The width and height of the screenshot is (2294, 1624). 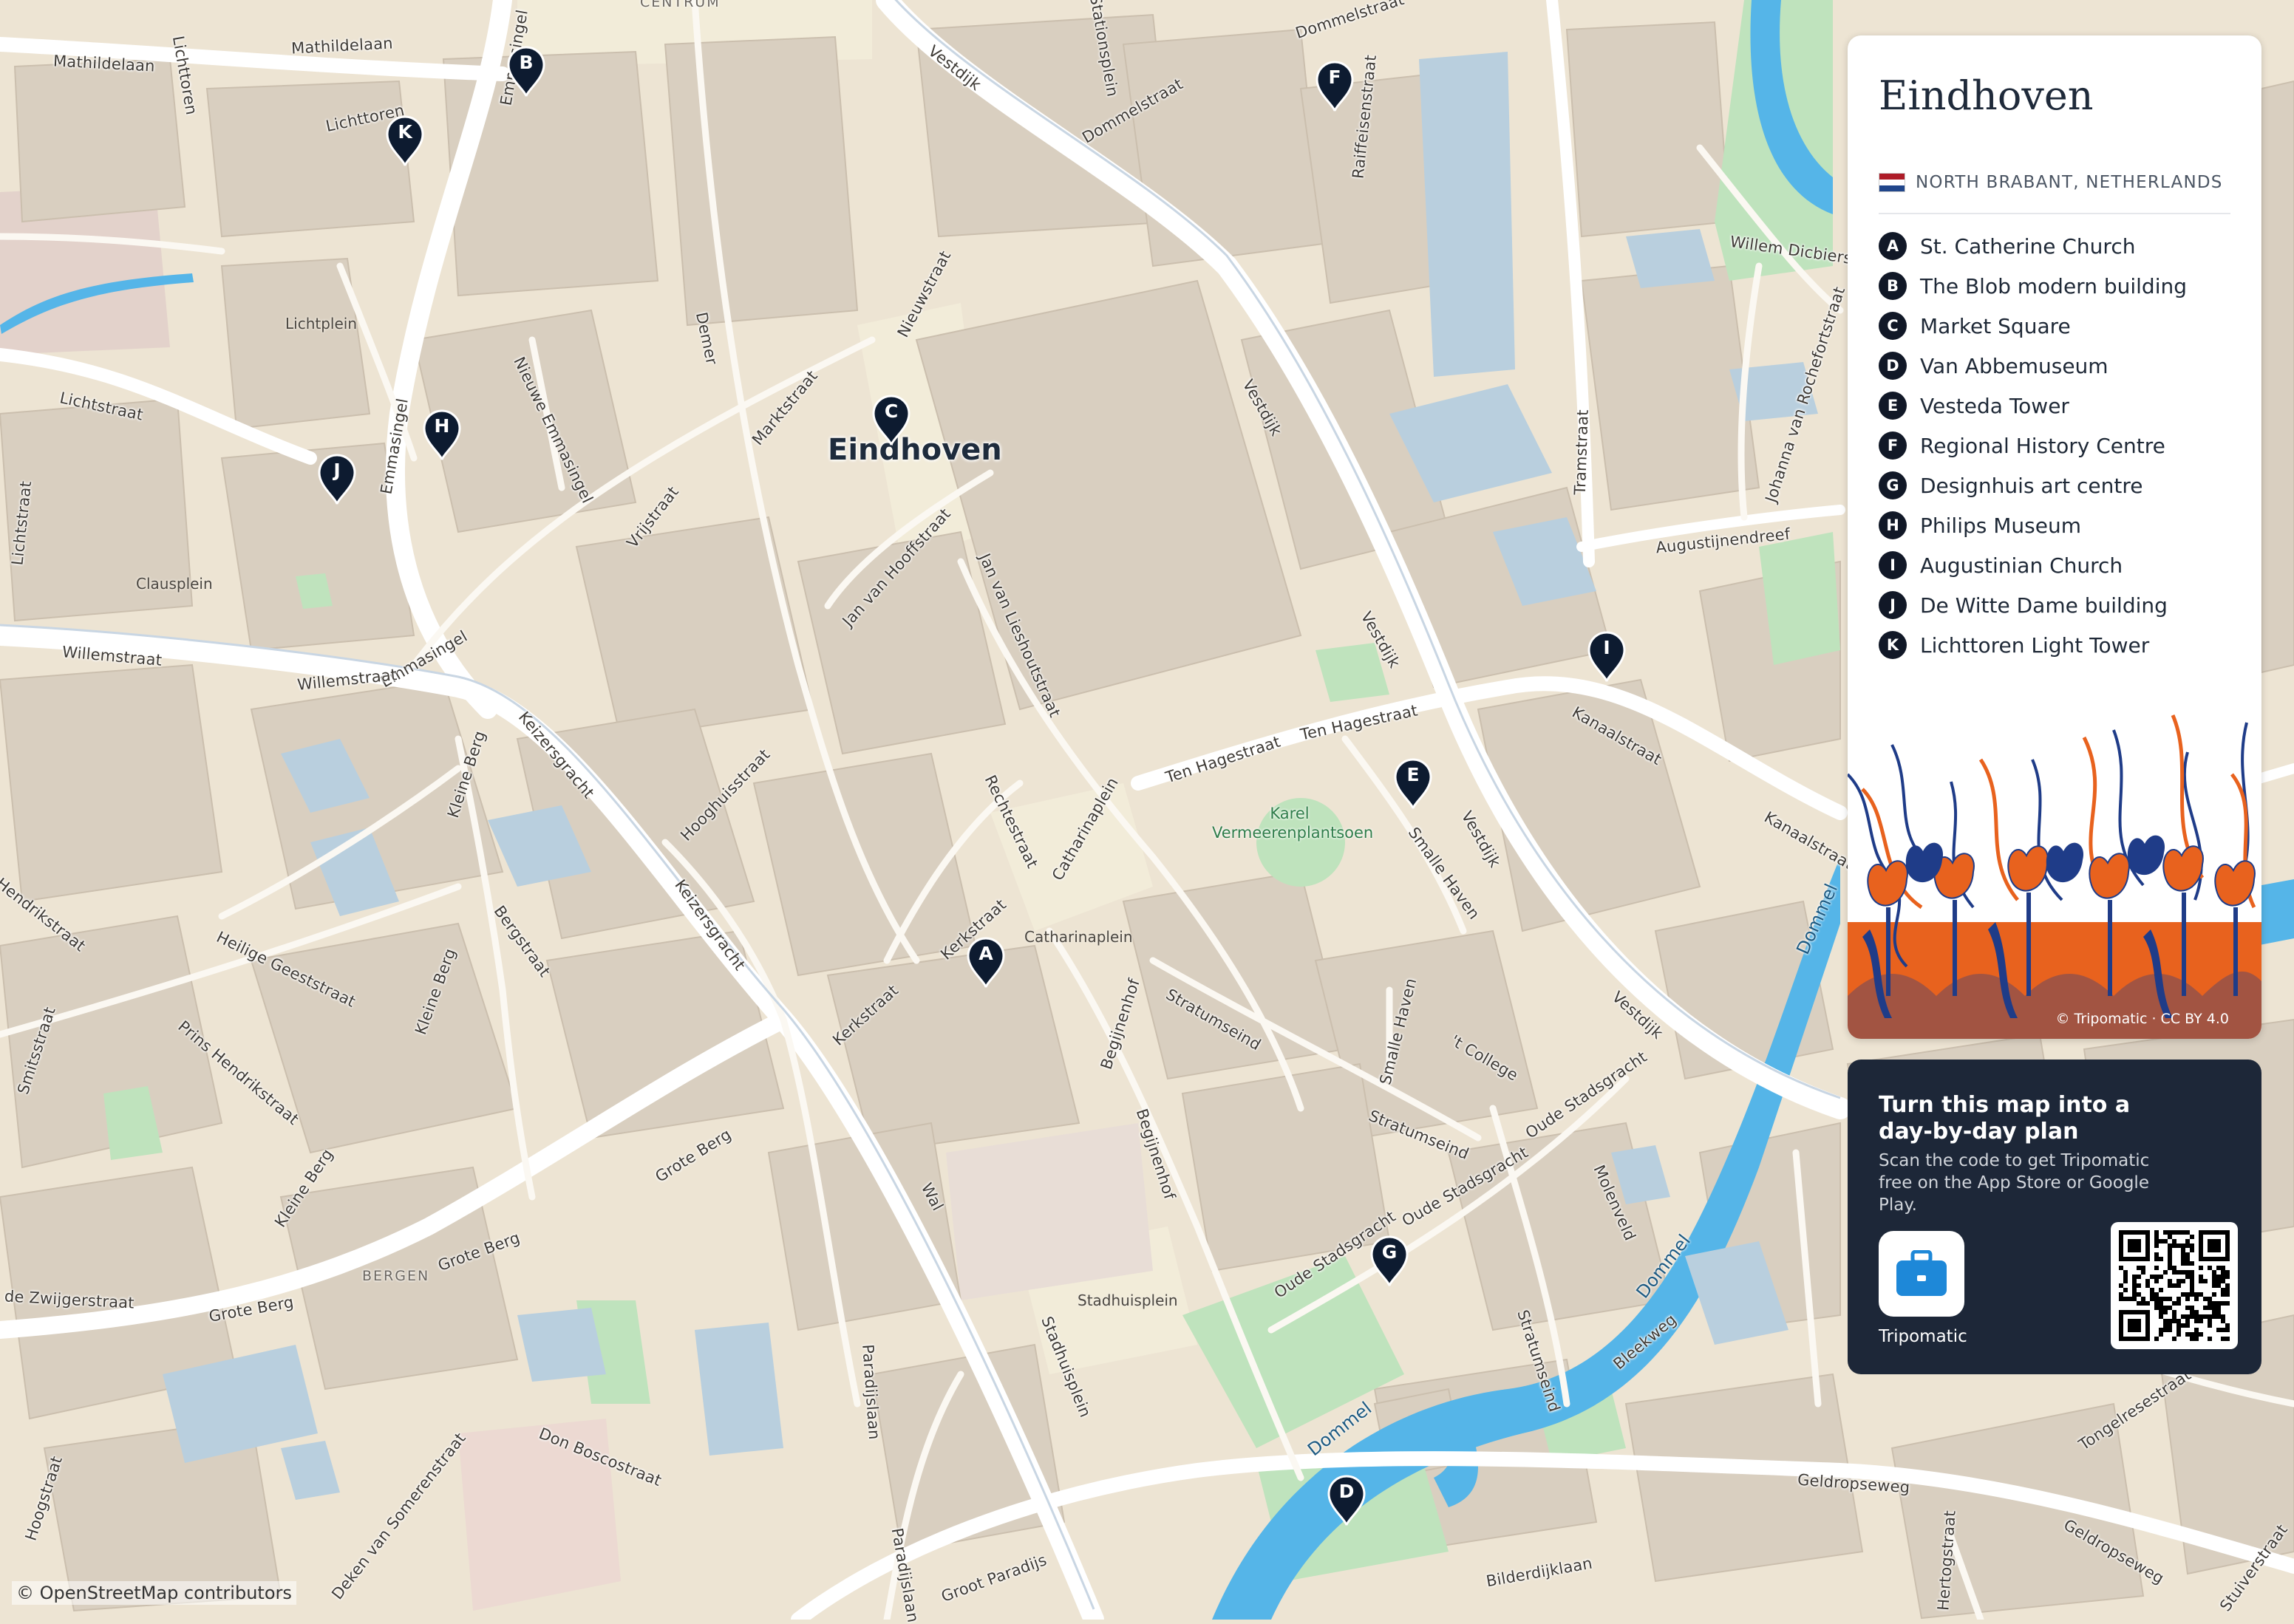 What do you see at coordinates (1987, 95) in the screenshot?
I see `panel-title: Eindhoven` at bounding box center [1987, 95].